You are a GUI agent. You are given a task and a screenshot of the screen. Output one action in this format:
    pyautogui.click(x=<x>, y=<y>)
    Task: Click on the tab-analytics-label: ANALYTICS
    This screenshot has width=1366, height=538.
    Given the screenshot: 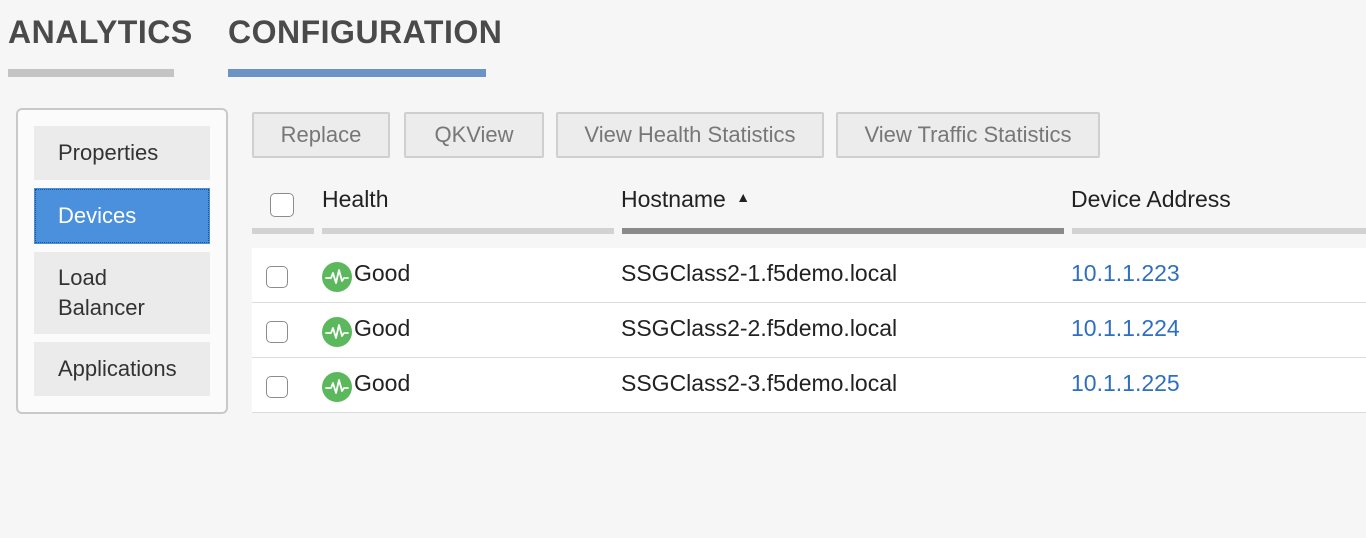 What is the action you would take?
    pyautogui.click(x=100, y=32)
    